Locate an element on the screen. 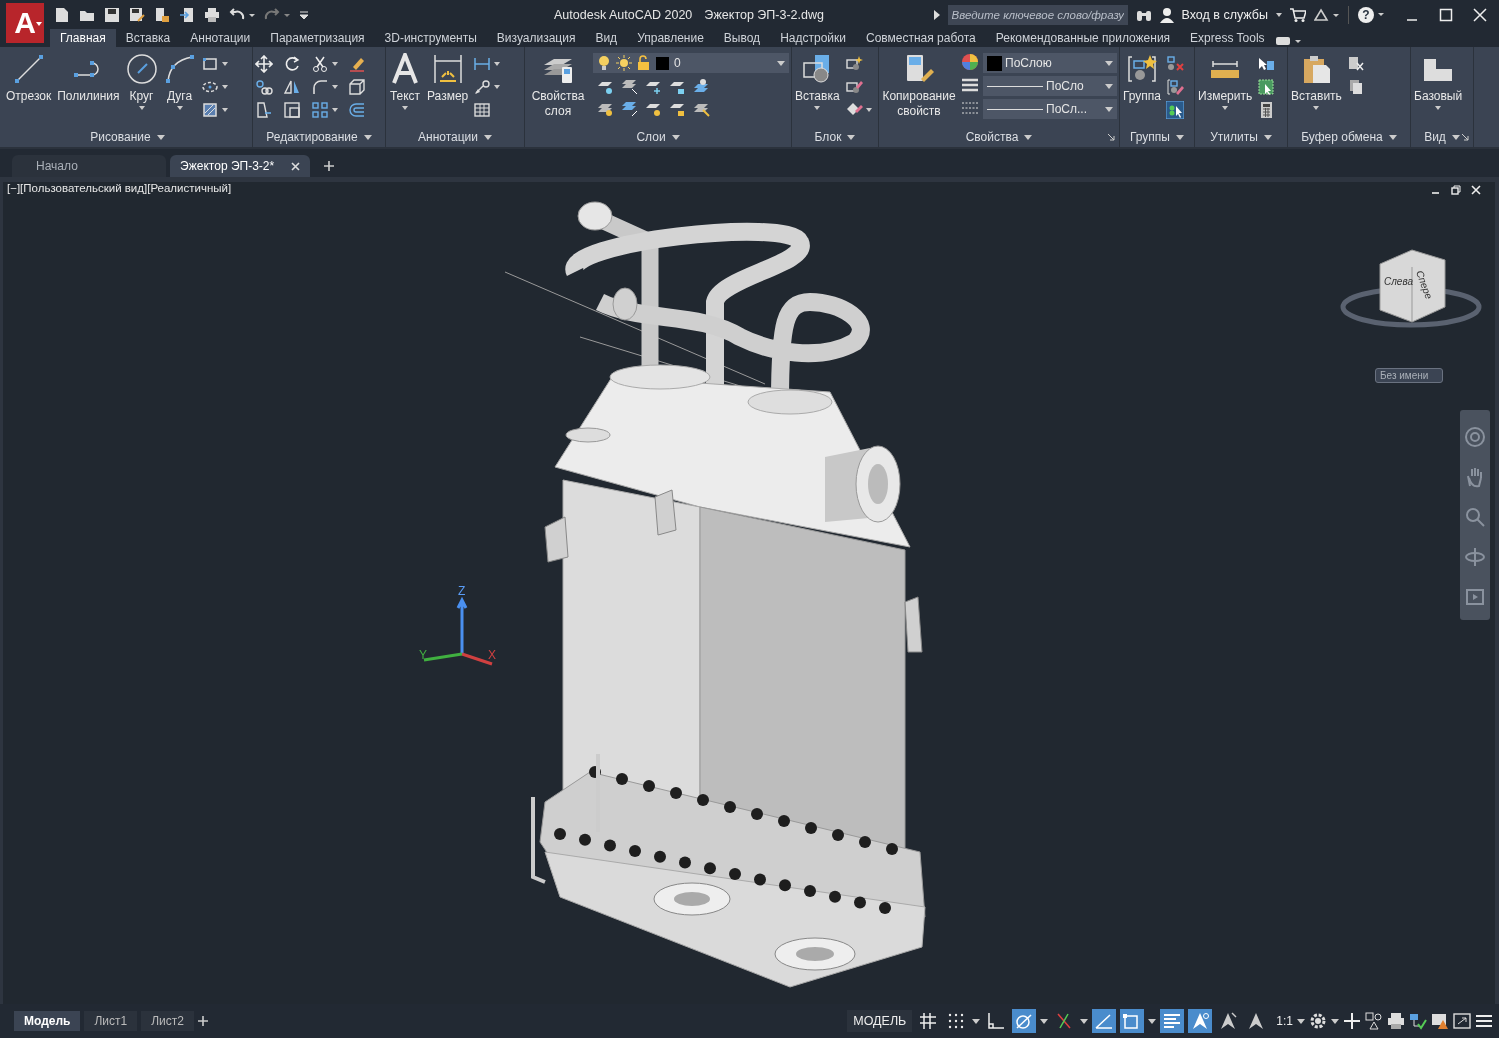  ribbon-tab: Аннотации is located at coordinates (220, 38).